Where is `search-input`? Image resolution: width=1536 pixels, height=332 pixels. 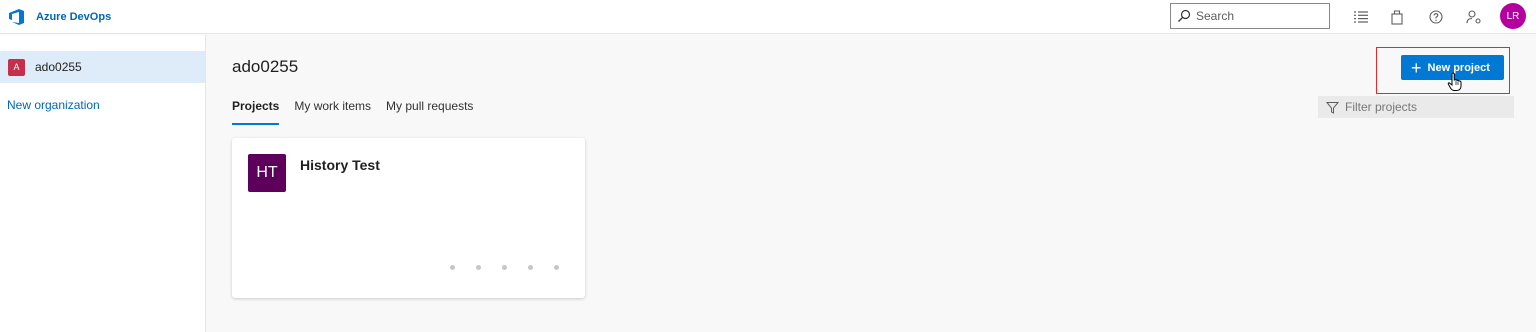 search-input is located at coordinates (1261, 16).